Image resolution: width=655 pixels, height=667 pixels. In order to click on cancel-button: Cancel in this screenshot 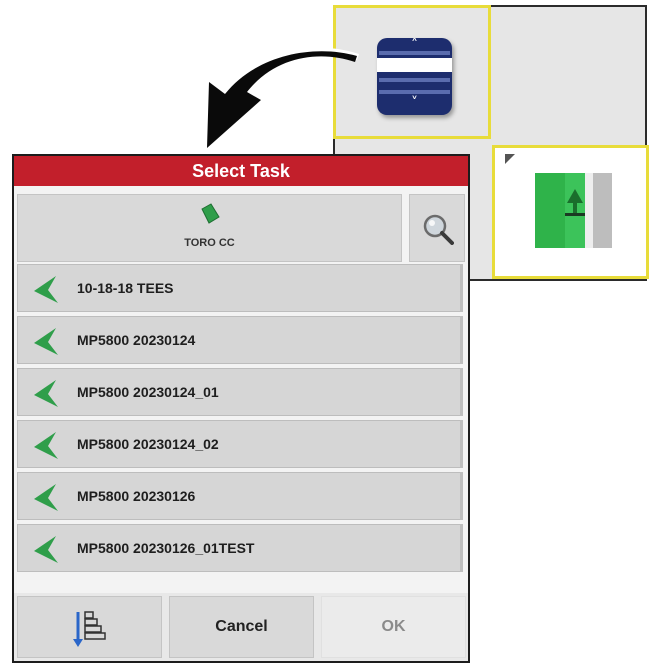, I will do `click(241, 627)`.